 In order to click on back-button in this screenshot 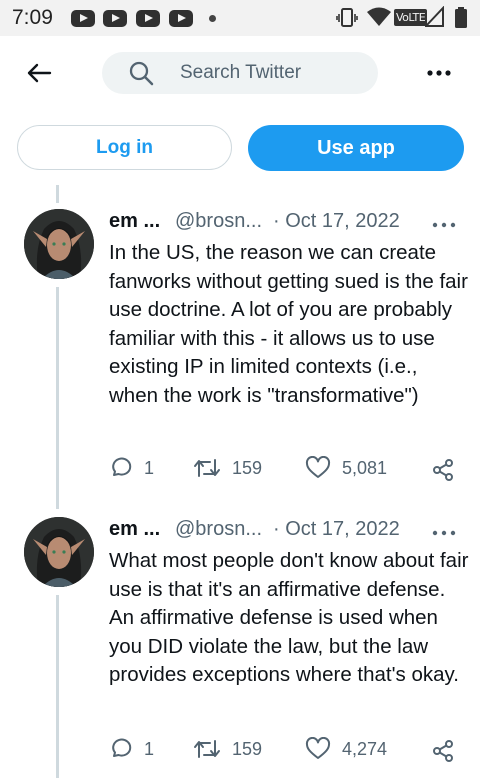, I will do `click(39, 73)`.